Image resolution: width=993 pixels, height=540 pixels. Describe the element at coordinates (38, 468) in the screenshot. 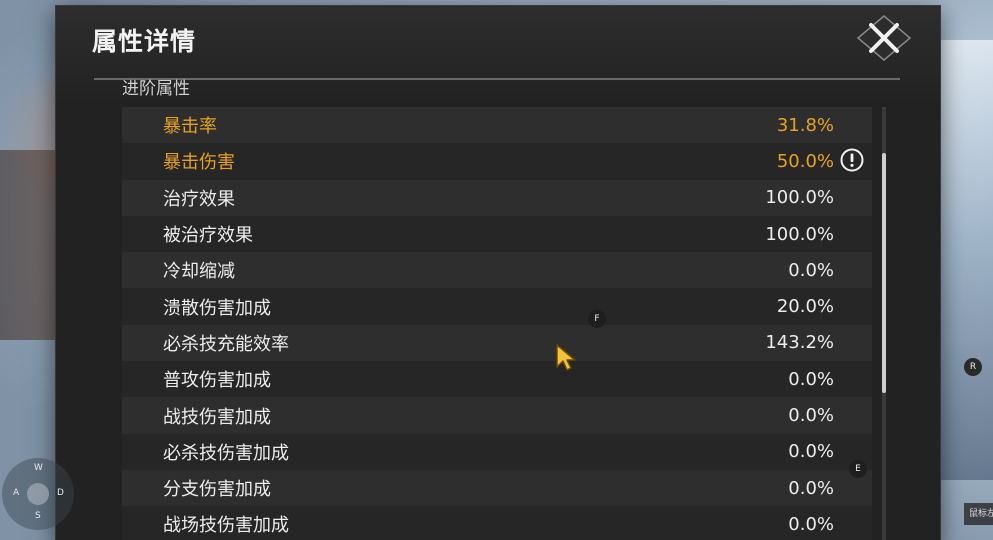

I see `key-w: W` at that location.